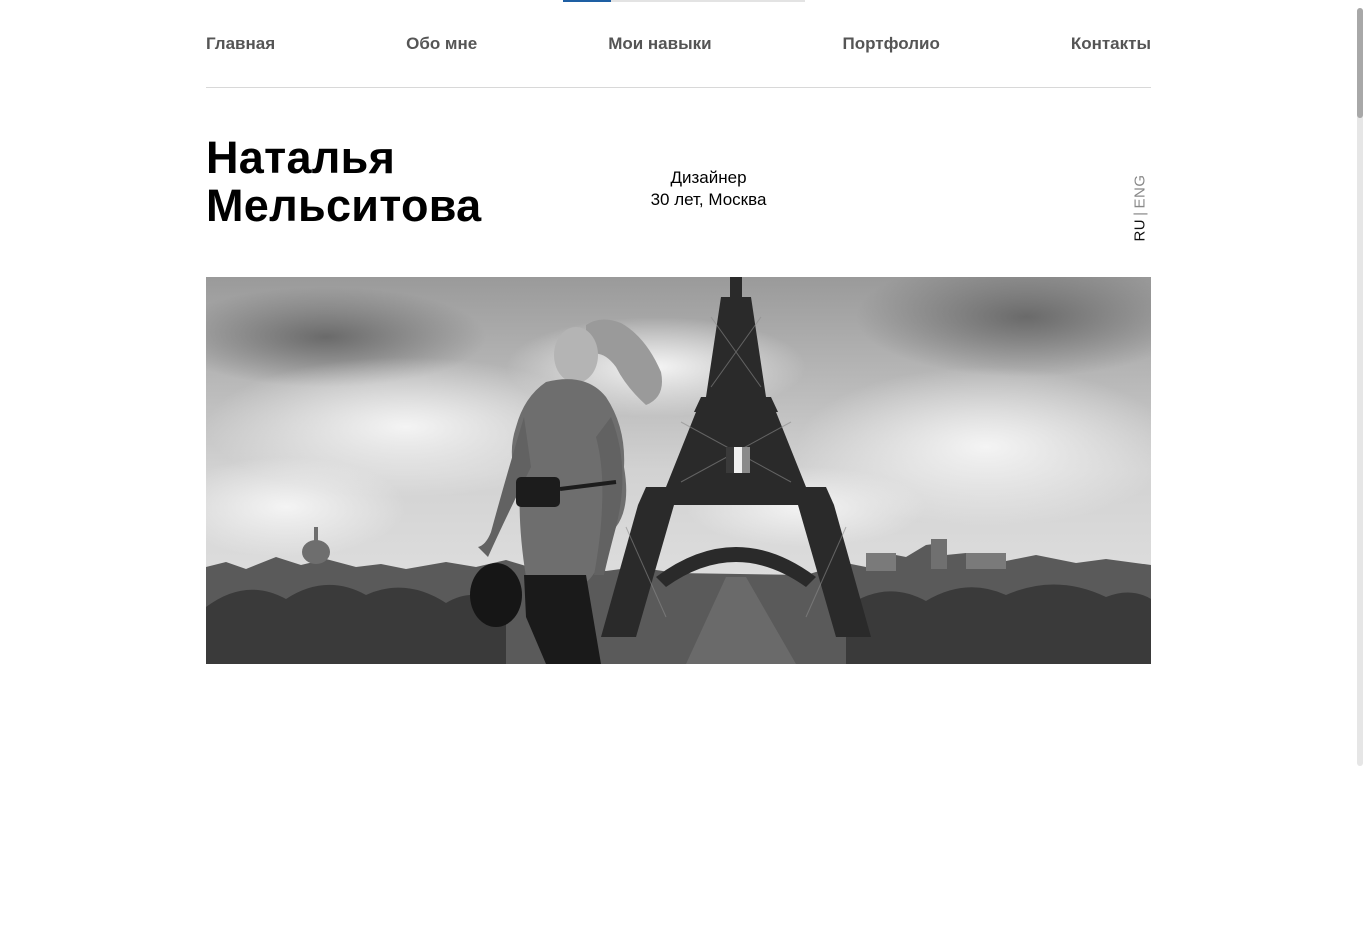 The height and width of the screenshot is (935, 1366). What do you see at coordinates (240, 44) in the screenshot?
I see `nav-item-home: Главная` at bounding box center [240, 44].